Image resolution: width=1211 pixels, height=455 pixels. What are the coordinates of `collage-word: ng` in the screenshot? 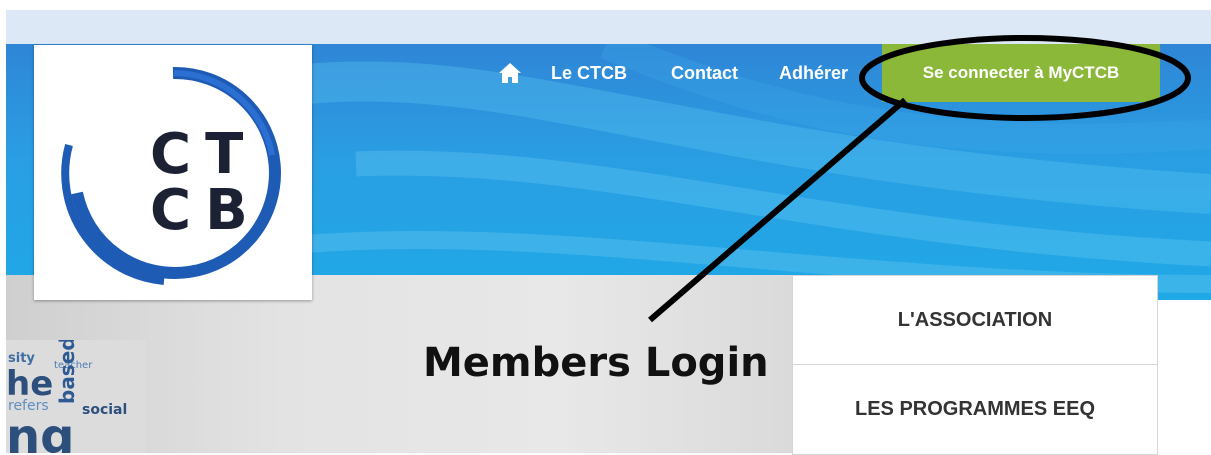 It's located at (40, 431).